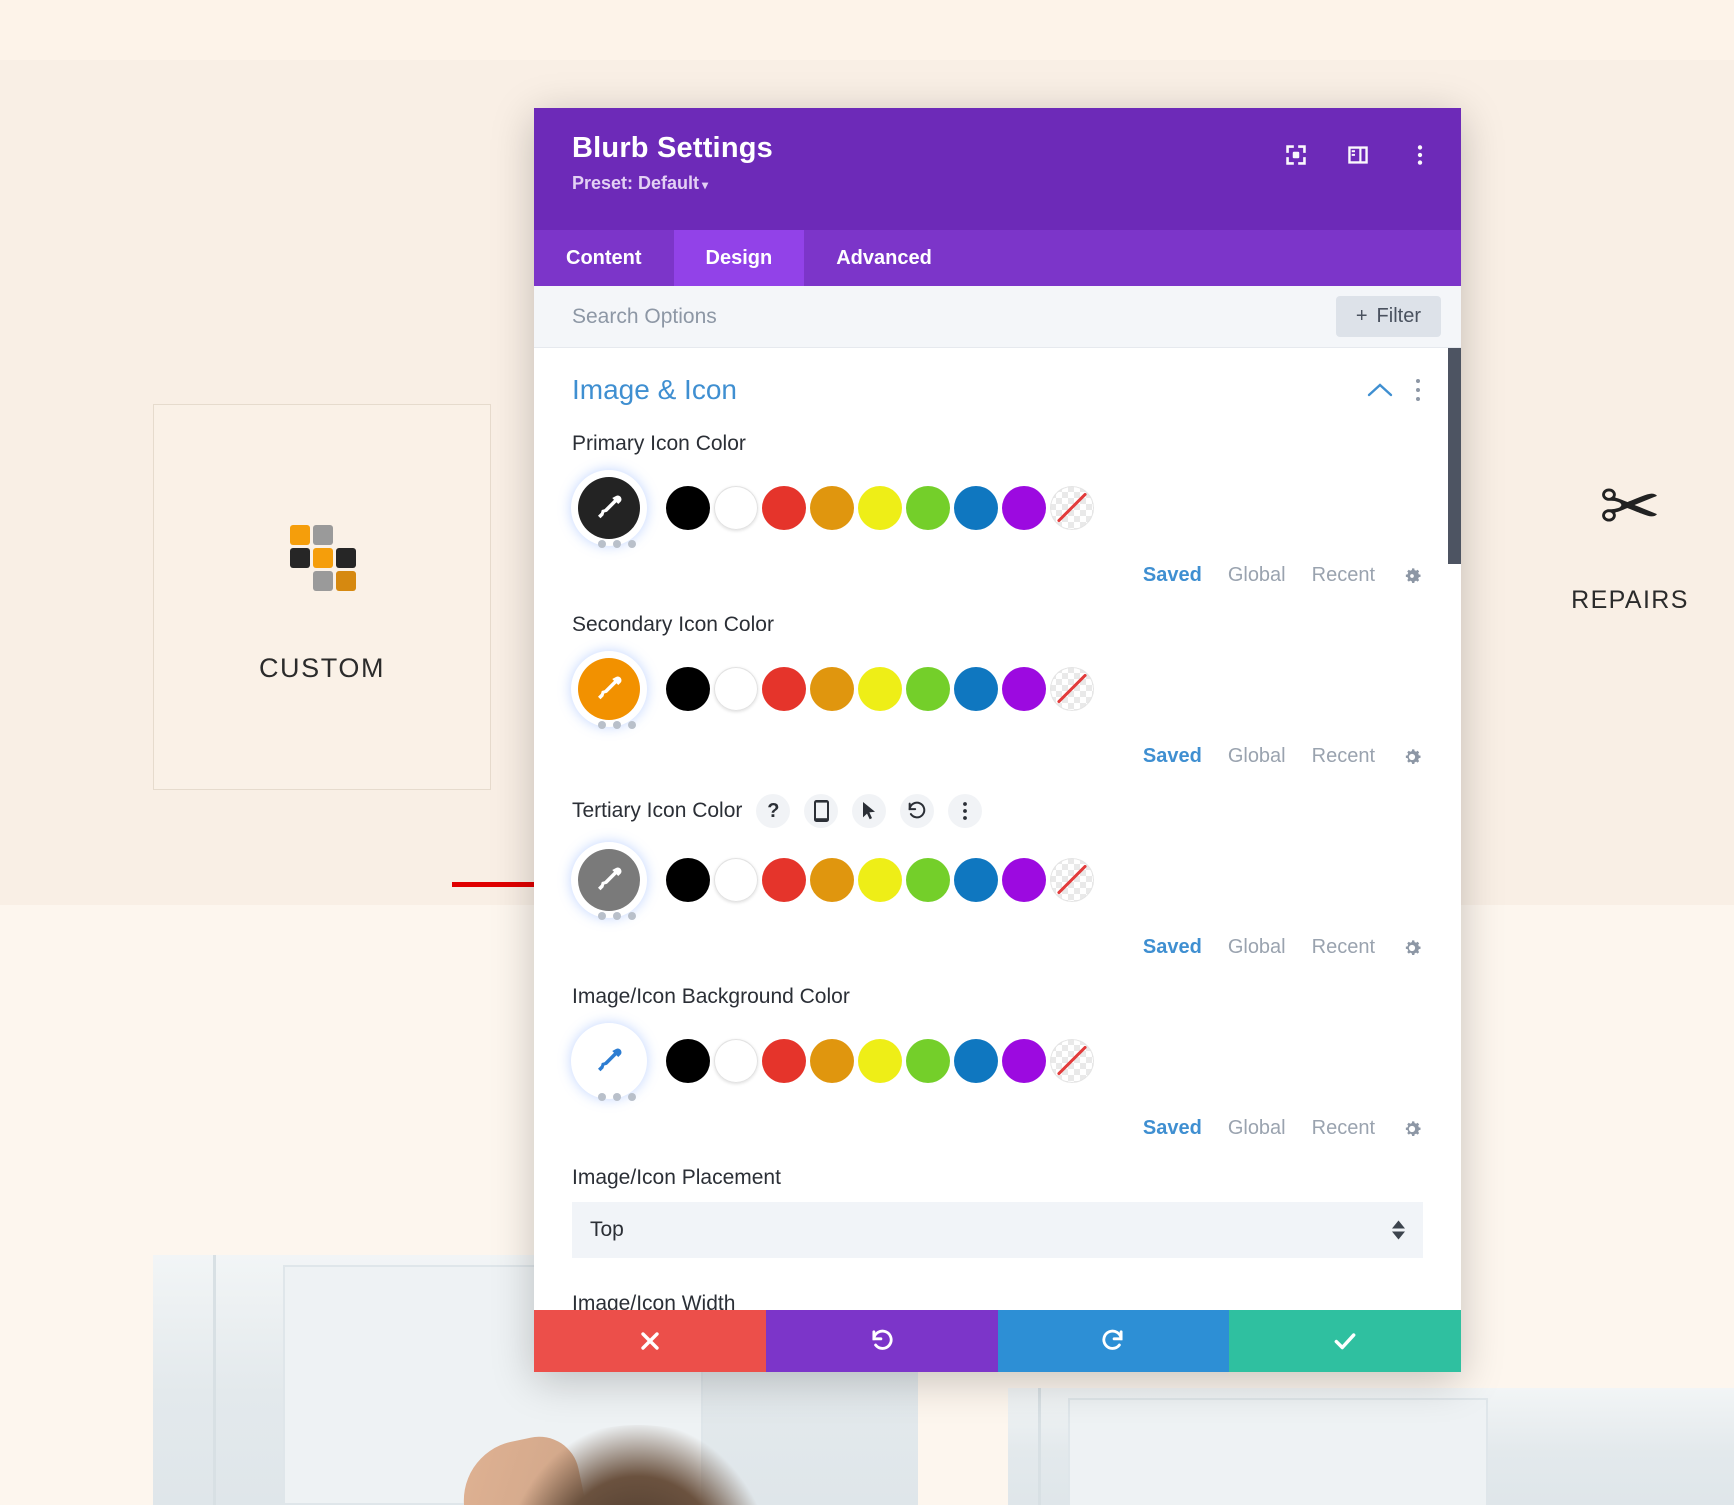  I want to click on preset-selector: Preset: Default ▾, so click(672, 183).